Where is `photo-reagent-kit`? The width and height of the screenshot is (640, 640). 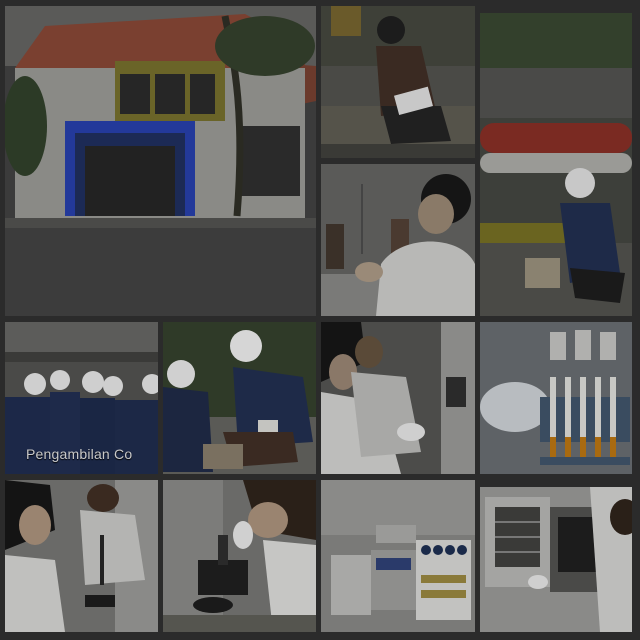 photo-reagent-kit is located at coordinates (398, 556).